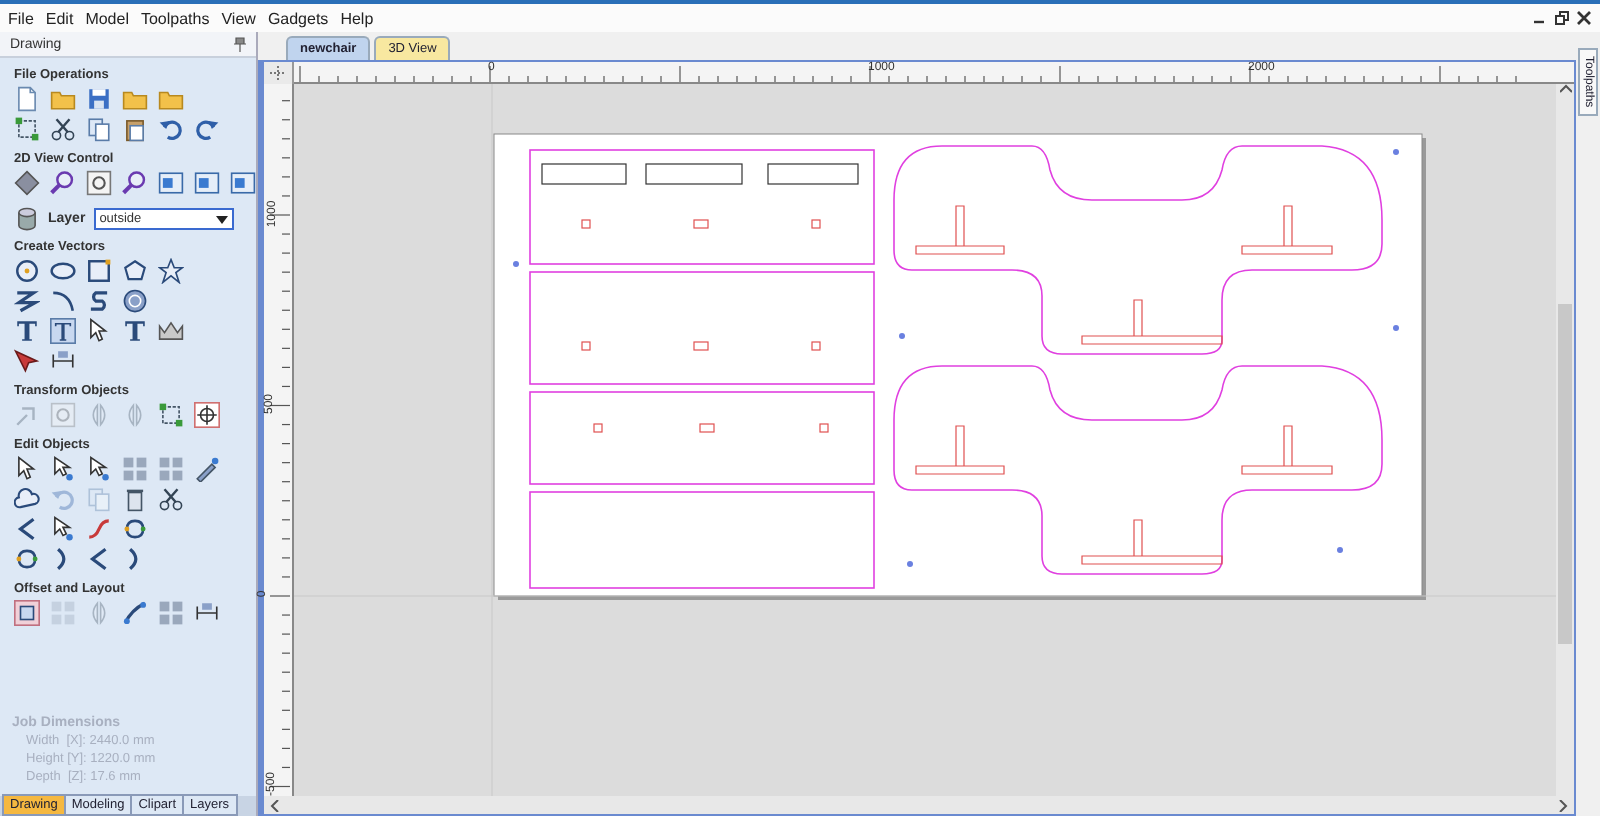 This screenshot has height=816, width=1600. What do you see at coordinates (27, 613) in the screenshot?
I see `offset-square-icon` at bounding box center [27, 613].